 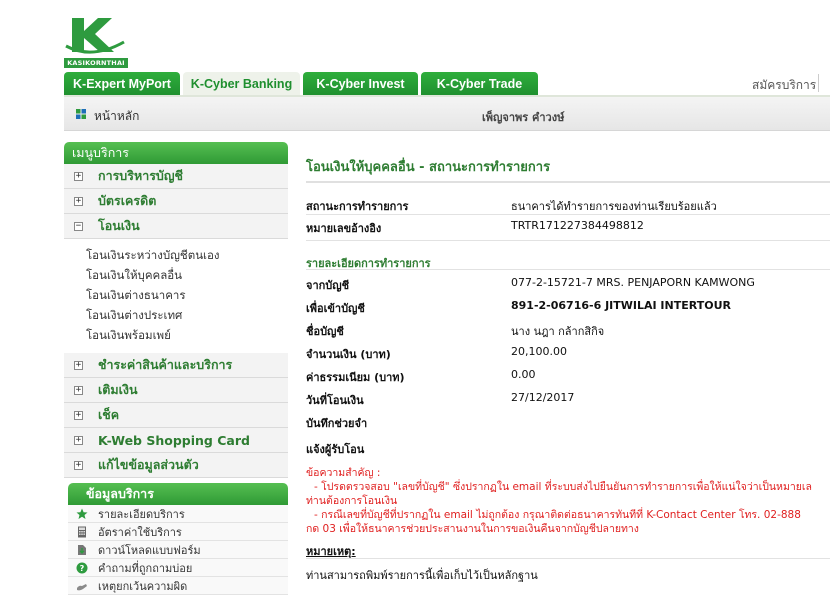 I want to click on menu-account-management: + การบริหารบัญชี, so click(x=176, y=176).